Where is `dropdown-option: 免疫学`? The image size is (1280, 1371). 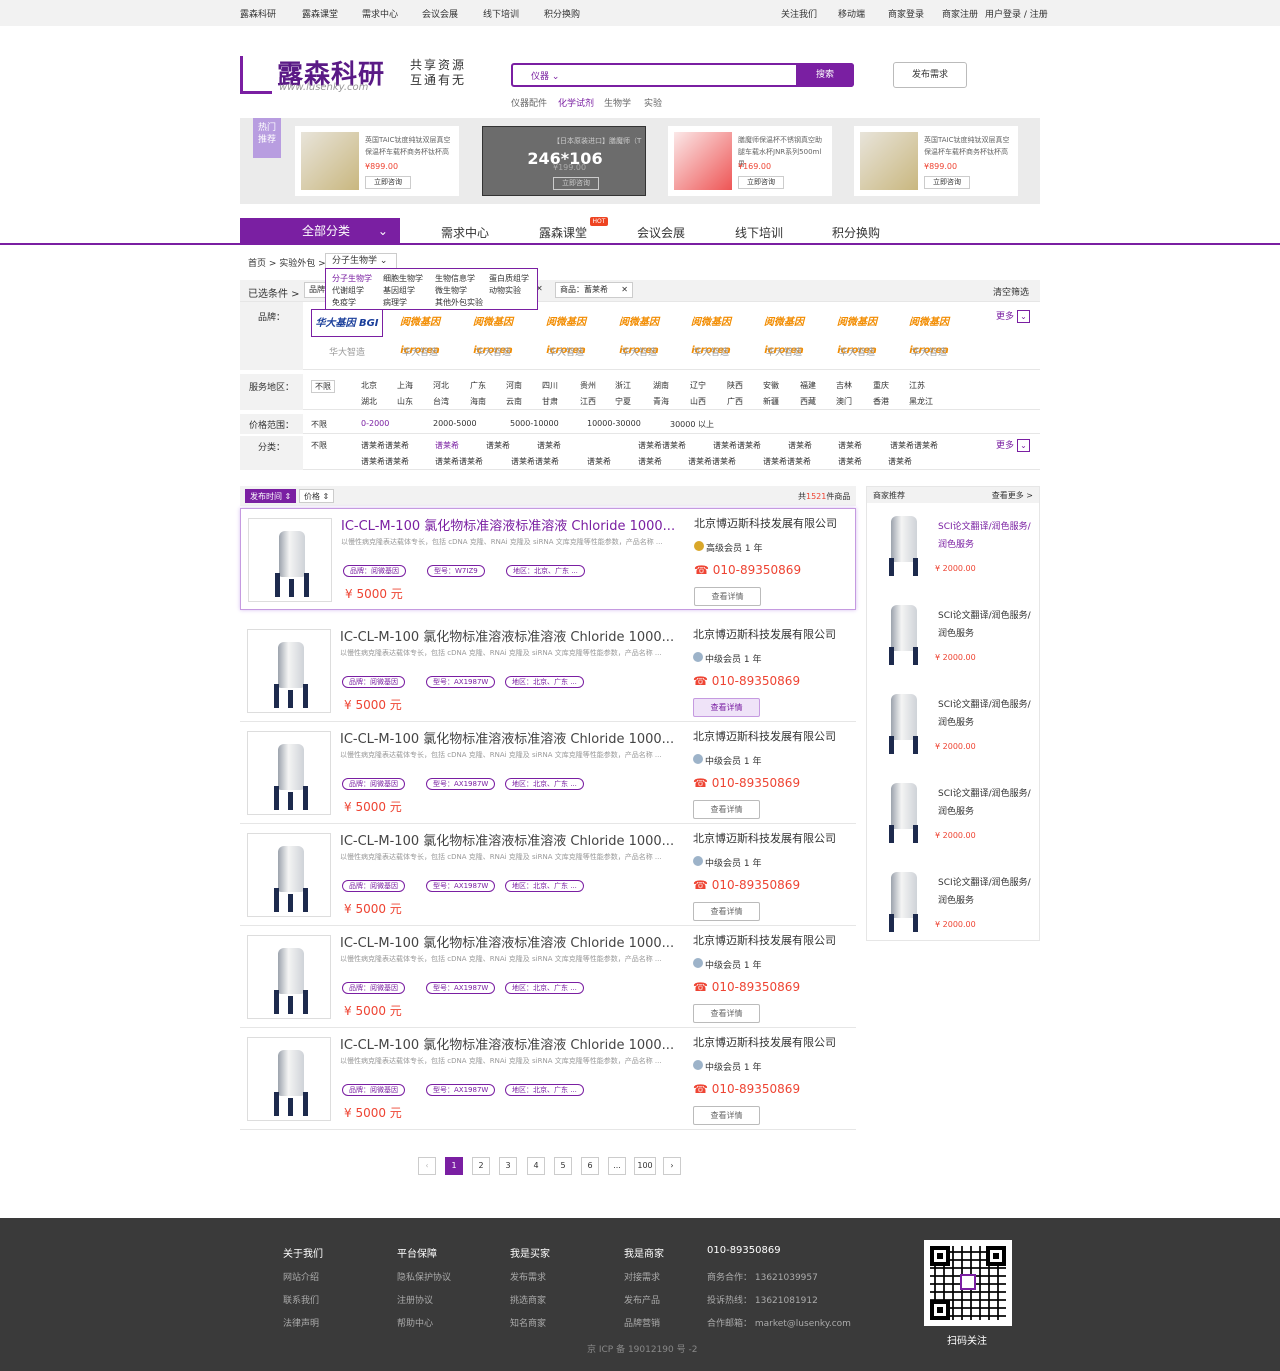 dropdown-option: 免疫学 is located at coordinates (344, 302).